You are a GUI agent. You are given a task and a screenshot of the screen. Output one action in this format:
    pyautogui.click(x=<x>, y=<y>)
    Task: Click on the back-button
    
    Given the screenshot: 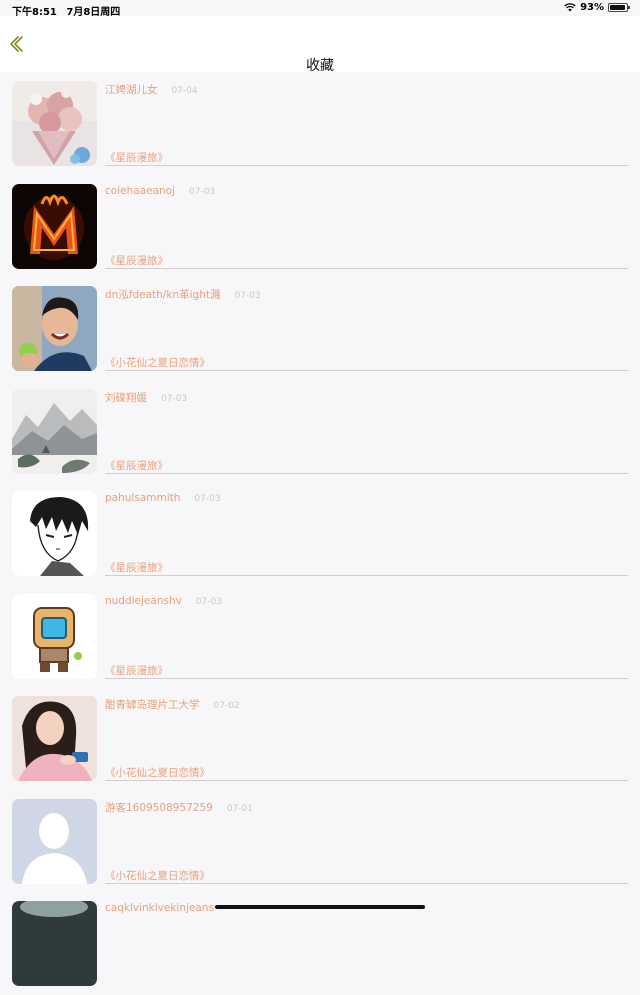 What is the action you would take?
    pyautogui.click(x=16, y=44)
    